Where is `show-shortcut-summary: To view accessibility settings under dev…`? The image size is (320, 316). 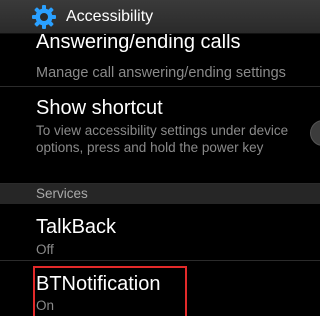
show-shortcut-summary: To view accessibility settings under dev… is located at coordinates (162, 139).